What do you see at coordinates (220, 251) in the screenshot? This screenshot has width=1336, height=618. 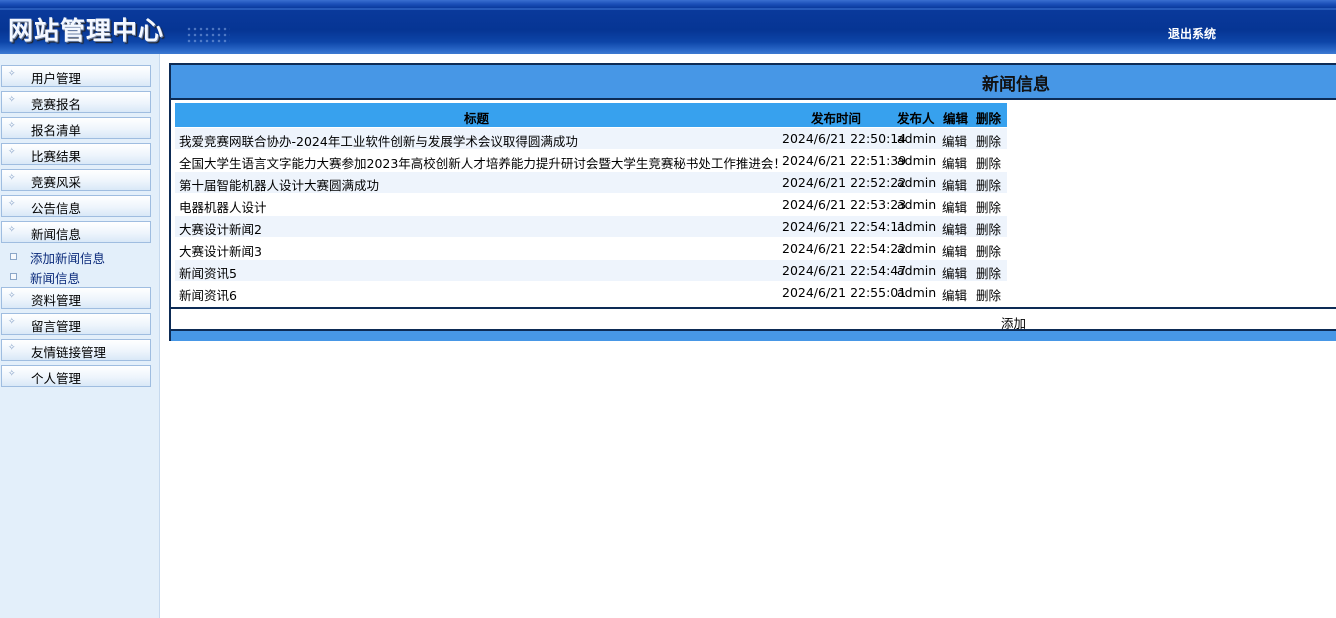 I see `news-title: 大赛设计新闻3` at bounding box center [220, 251].